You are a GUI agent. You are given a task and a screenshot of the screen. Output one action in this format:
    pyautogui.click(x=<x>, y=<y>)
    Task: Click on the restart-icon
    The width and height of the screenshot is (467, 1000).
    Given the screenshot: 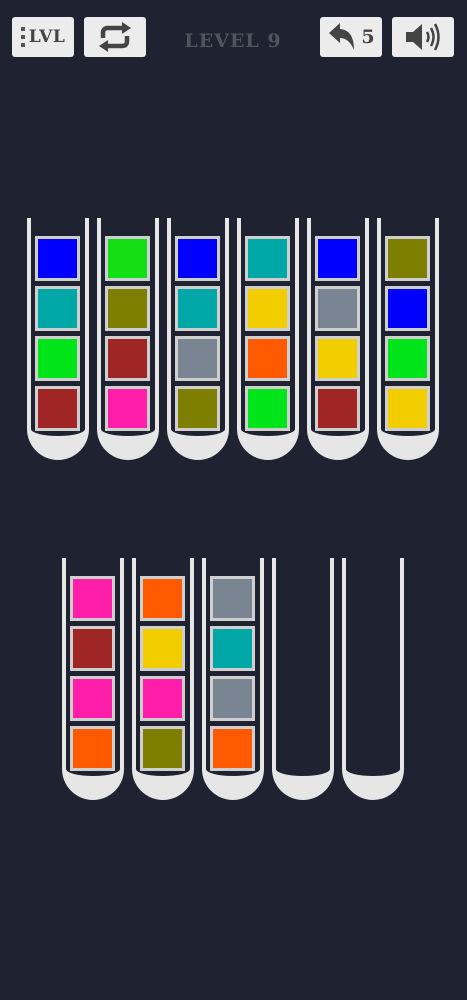 What is the action you would take?
    pyautogui.click(x=115, y=37)
    